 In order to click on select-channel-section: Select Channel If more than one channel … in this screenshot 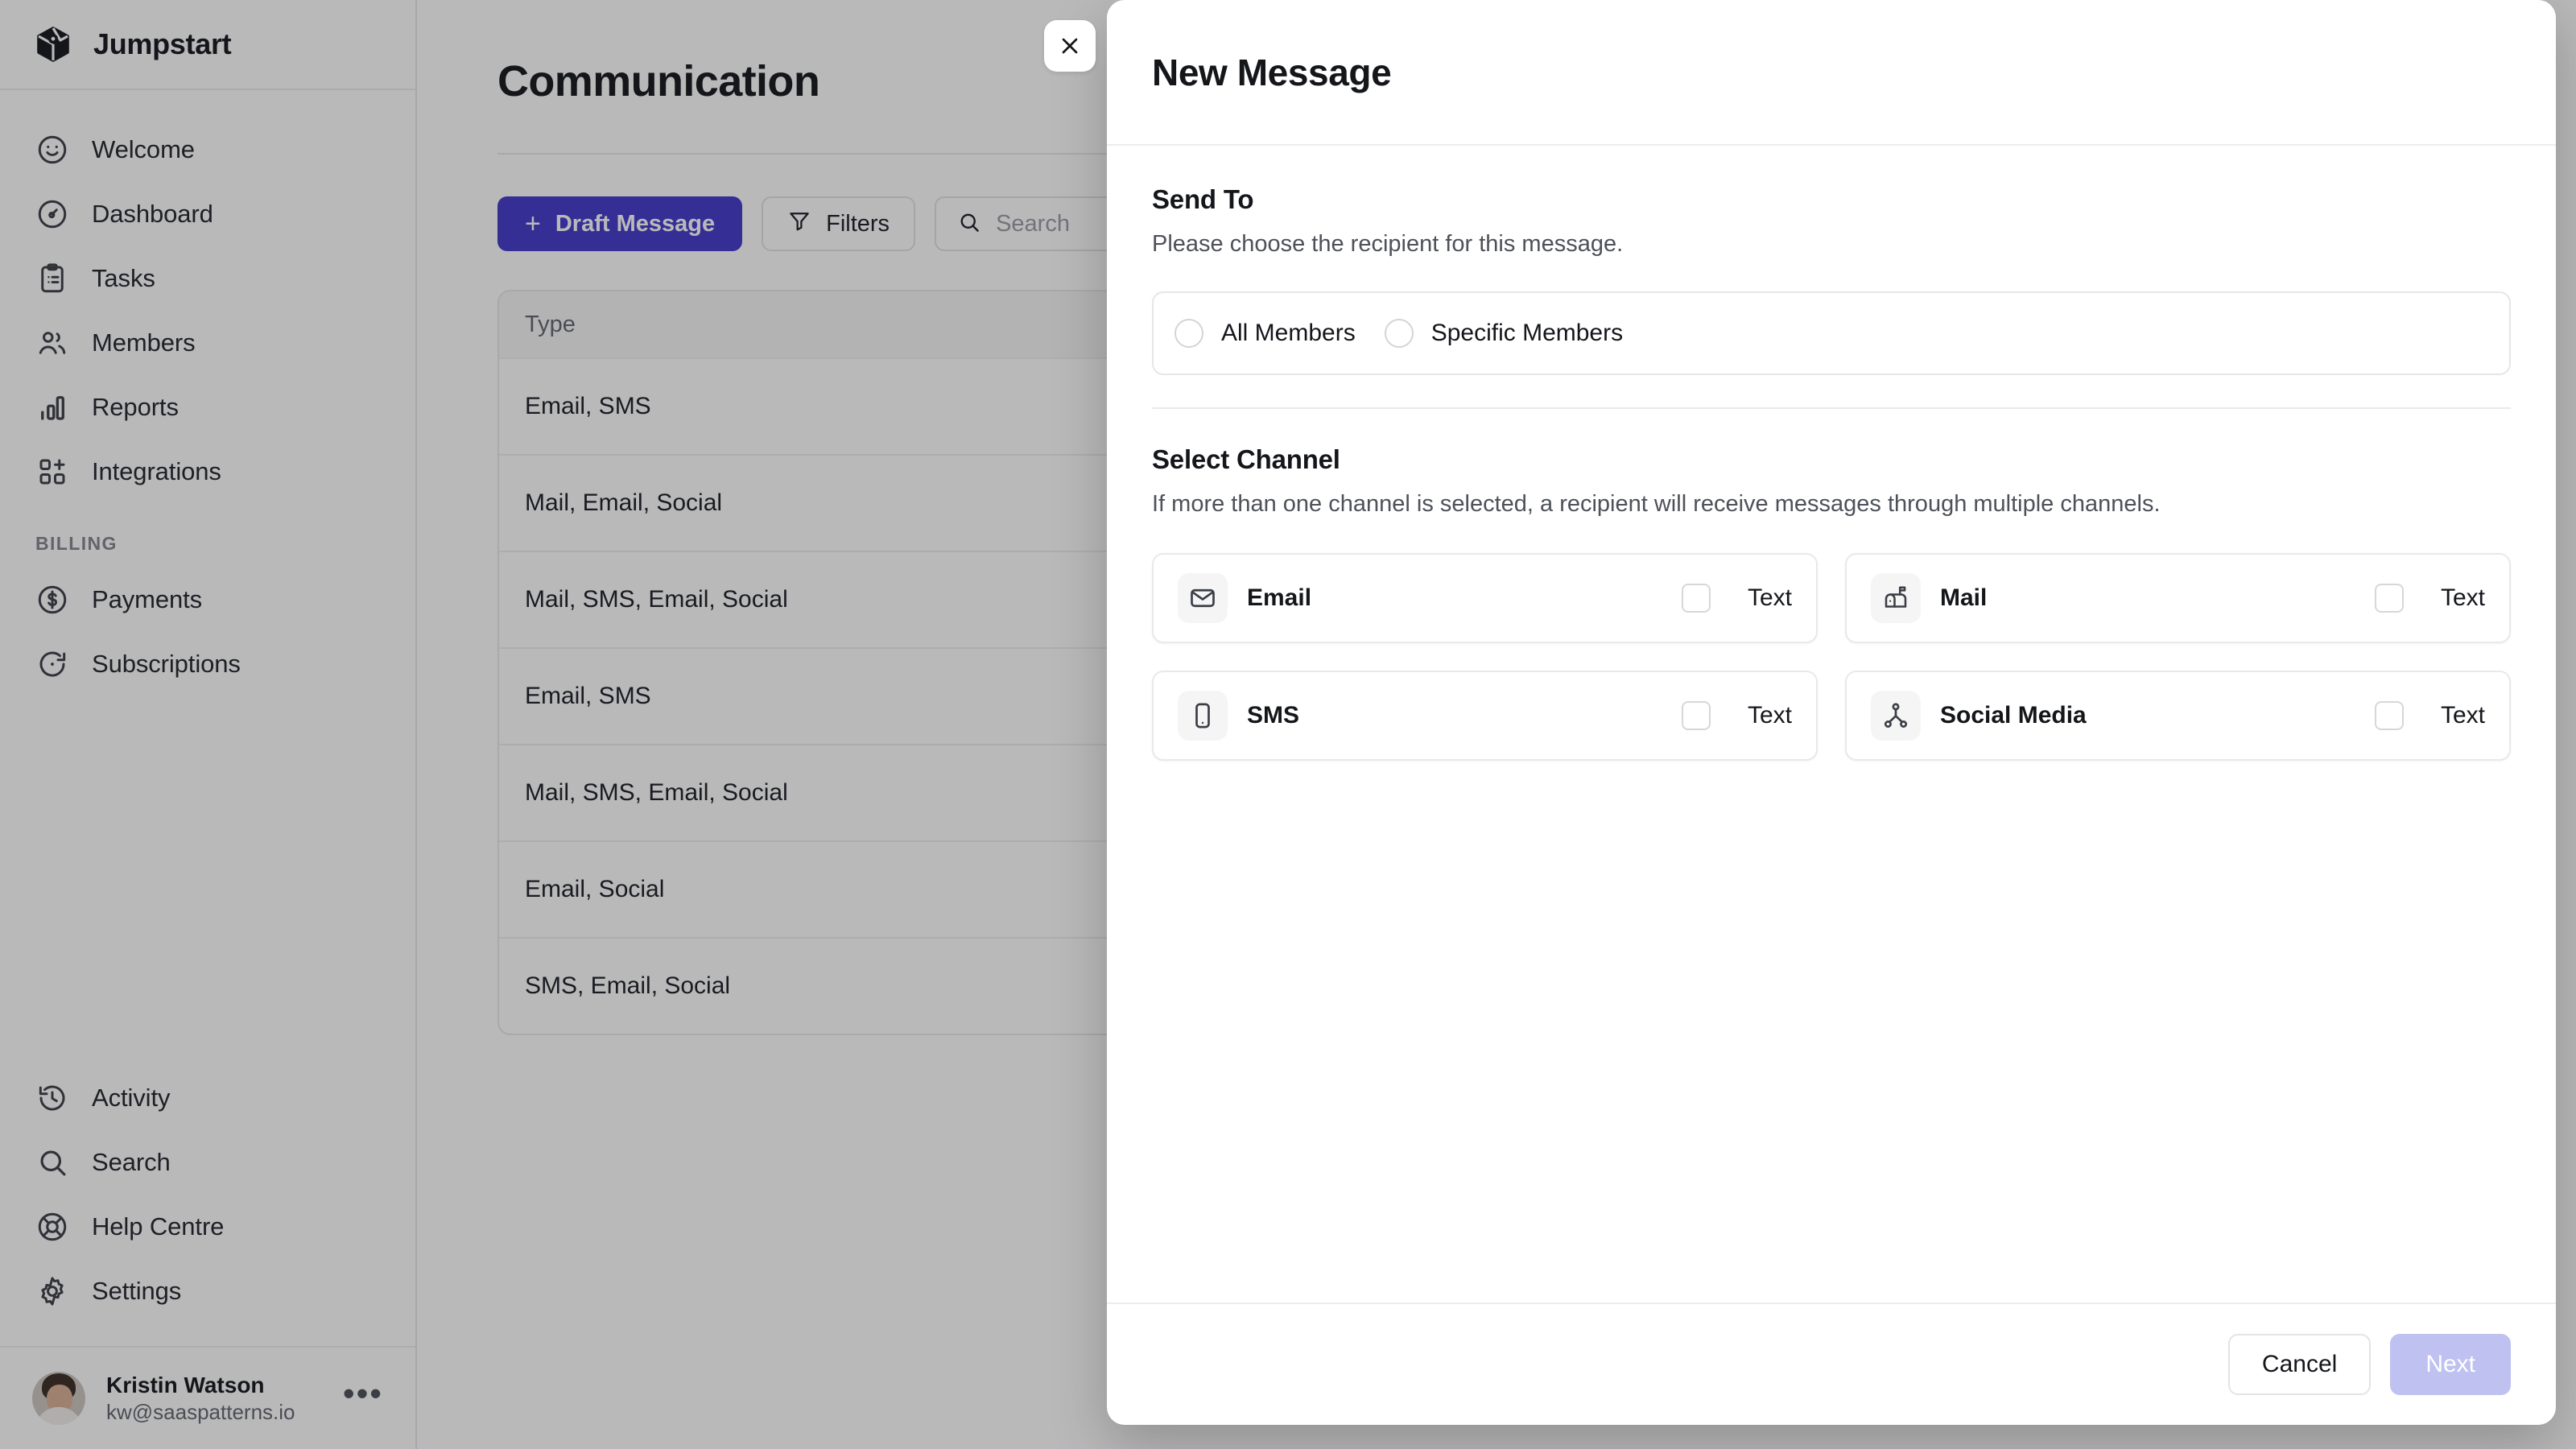, I will do `click(1831, 585)`.